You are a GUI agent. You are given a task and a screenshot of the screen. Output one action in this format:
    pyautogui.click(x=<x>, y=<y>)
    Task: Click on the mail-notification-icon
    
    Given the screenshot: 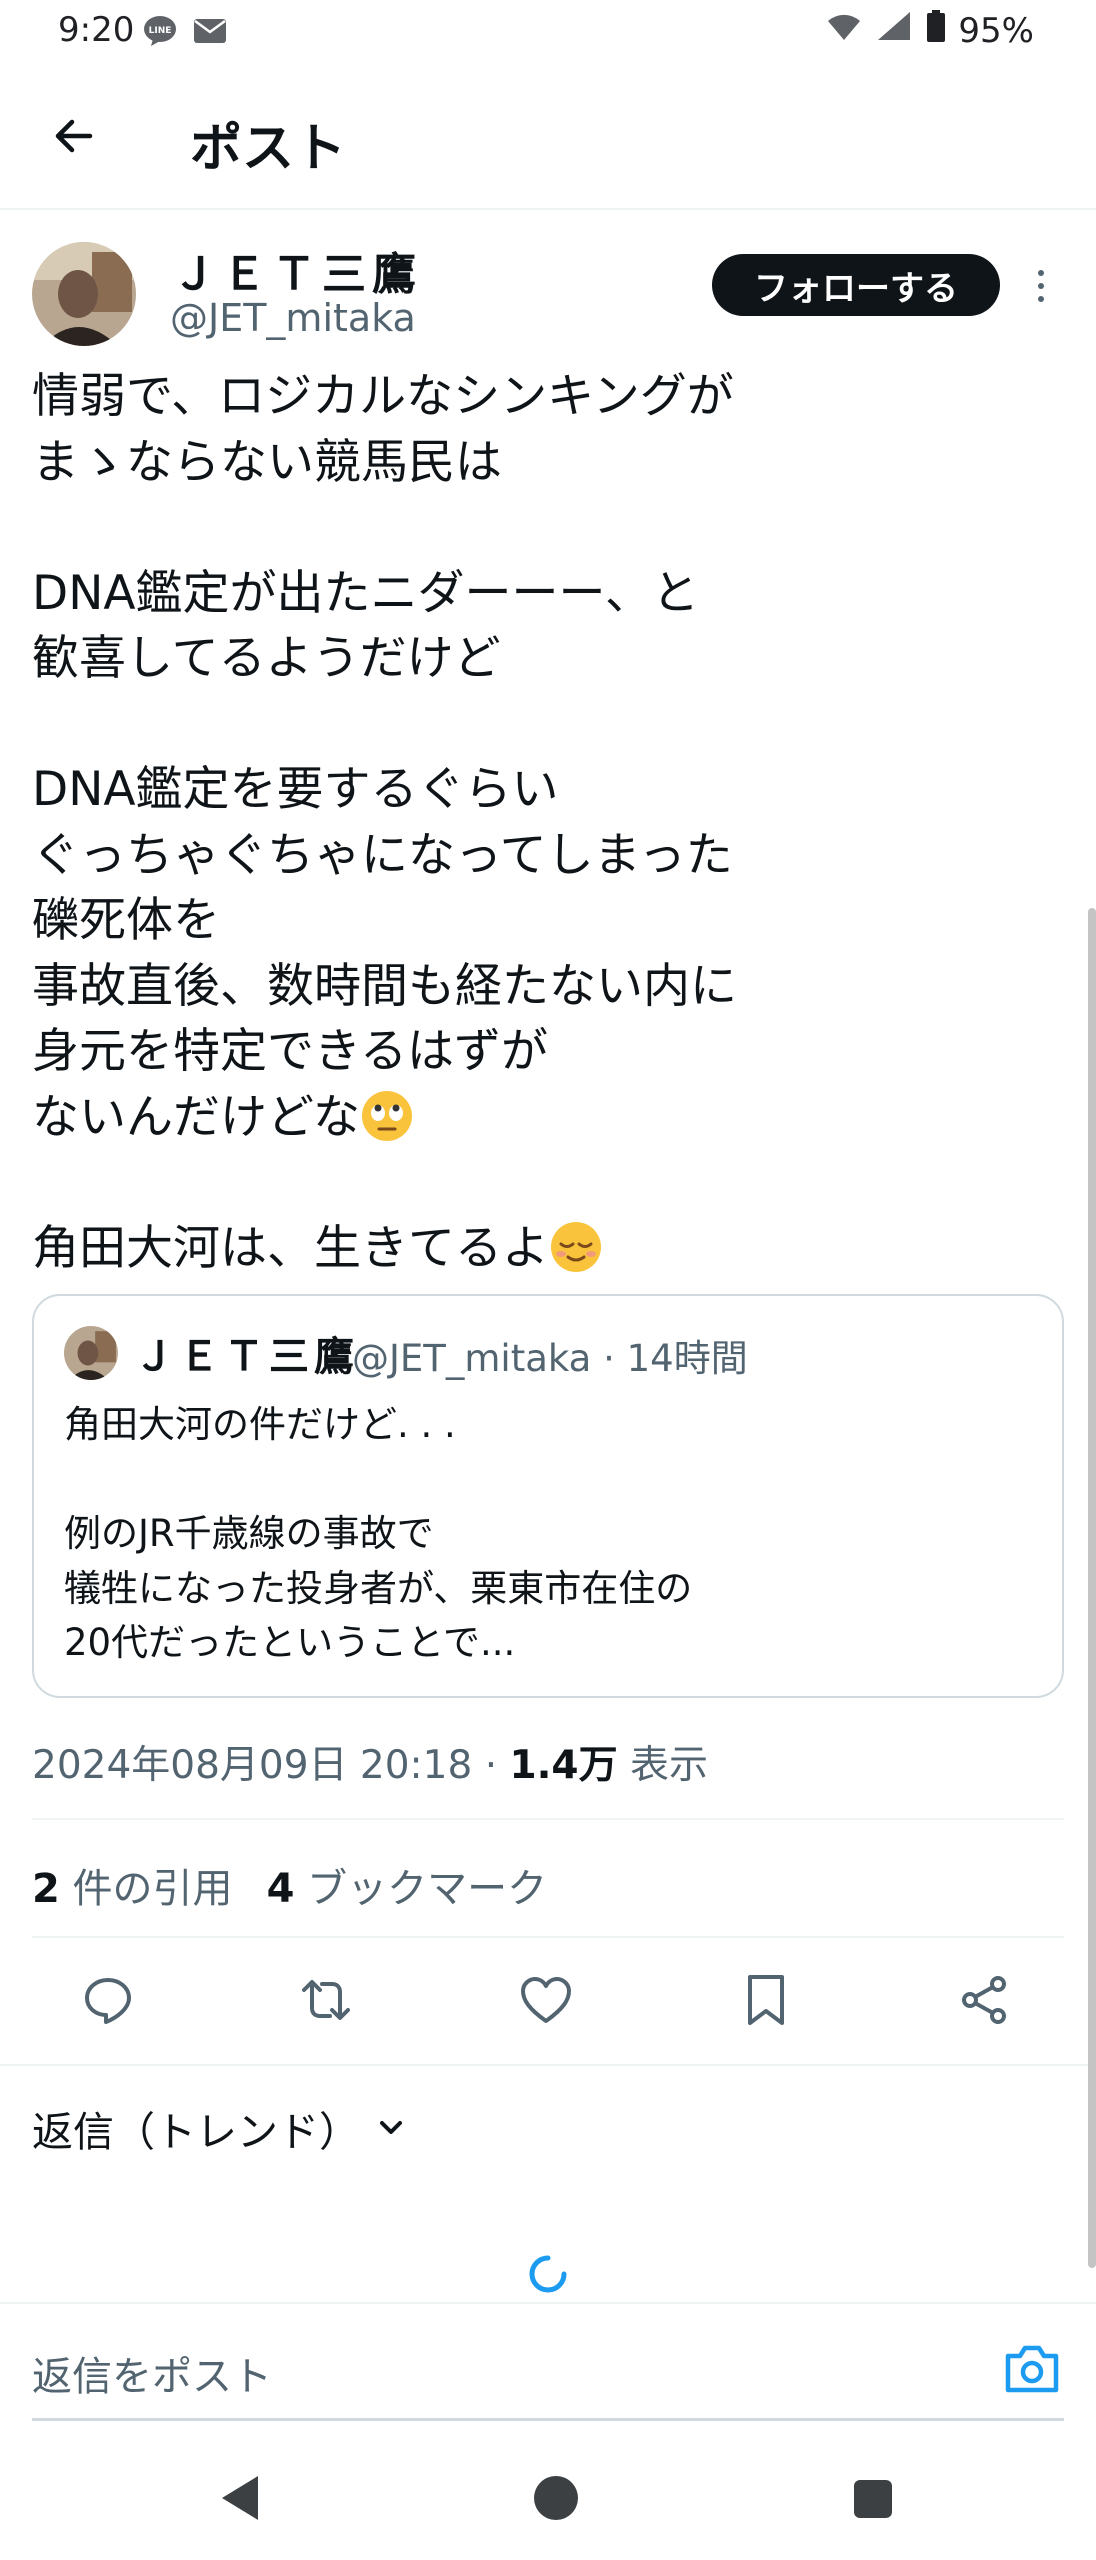 What is the action you would take?
    pyautogui.click(x=210, y=31)
    